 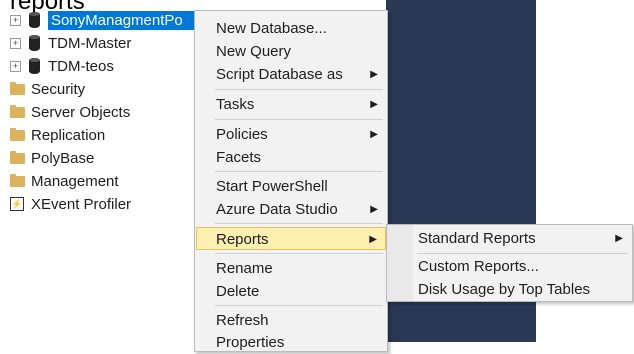 I want to click on menu-item-facets: Facets, so click(x=291, y=157).